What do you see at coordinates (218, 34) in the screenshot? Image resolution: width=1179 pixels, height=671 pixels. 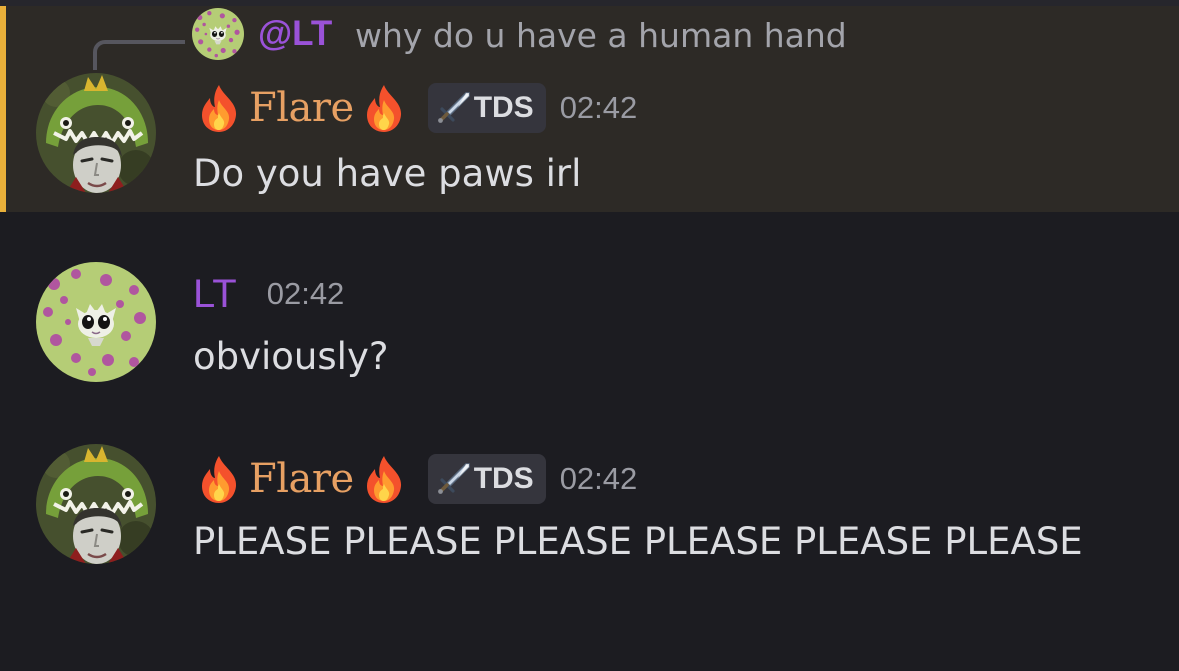 I see `reply-avatar` at bounding box center [218, 34].